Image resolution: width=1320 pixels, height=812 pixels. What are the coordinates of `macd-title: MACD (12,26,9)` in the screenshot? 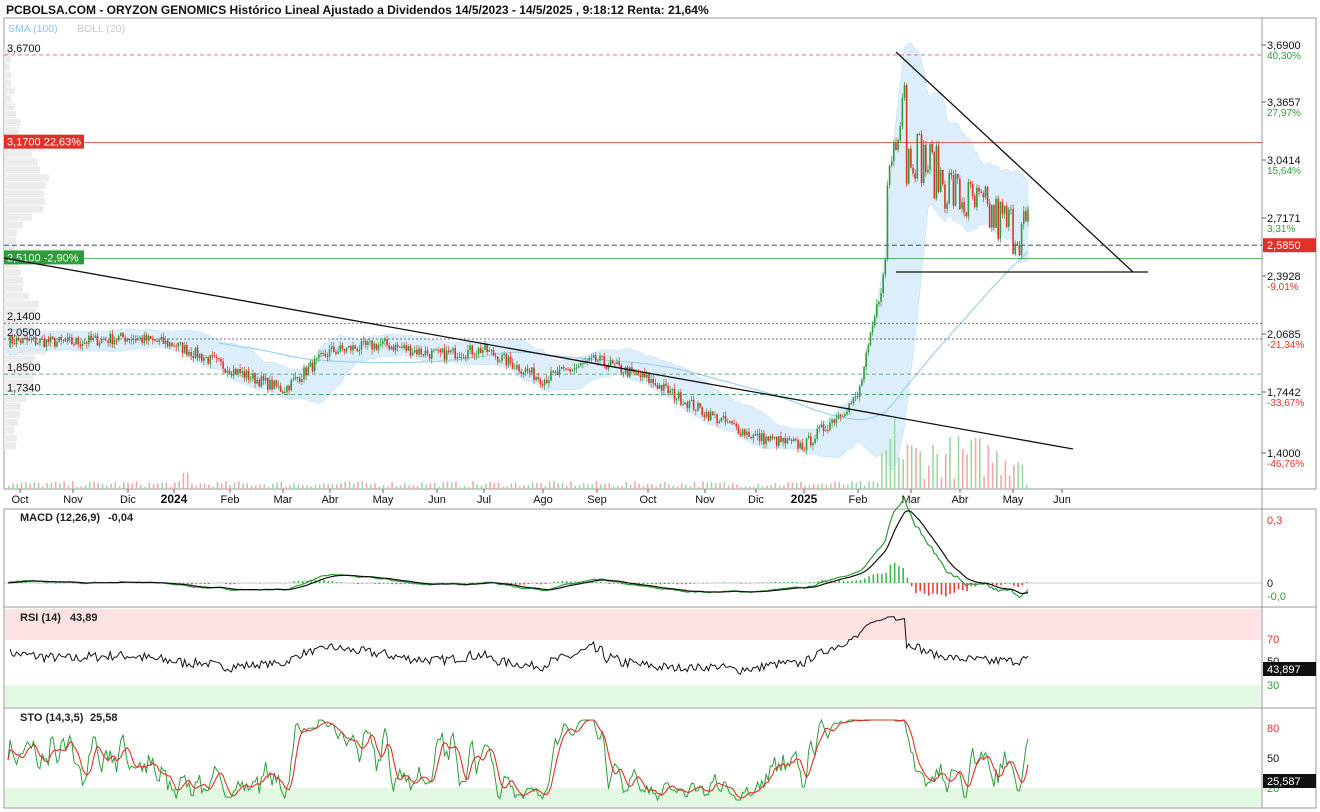 It's located at (60, 518).